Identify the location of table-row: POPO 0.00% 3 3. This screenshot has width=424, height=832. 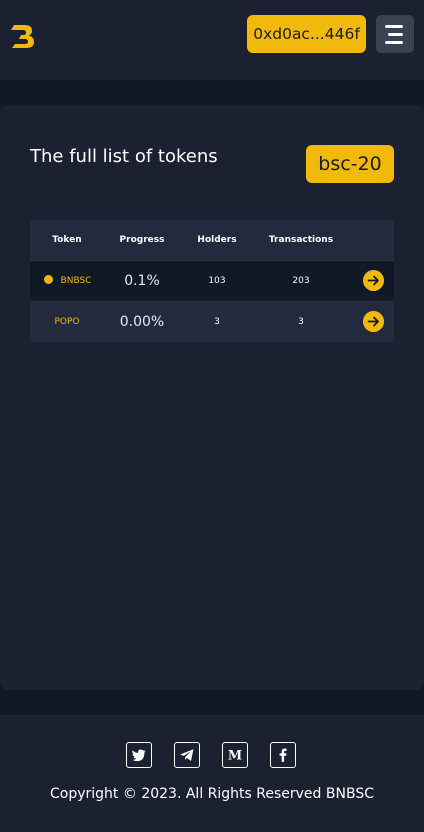
(212, 321).